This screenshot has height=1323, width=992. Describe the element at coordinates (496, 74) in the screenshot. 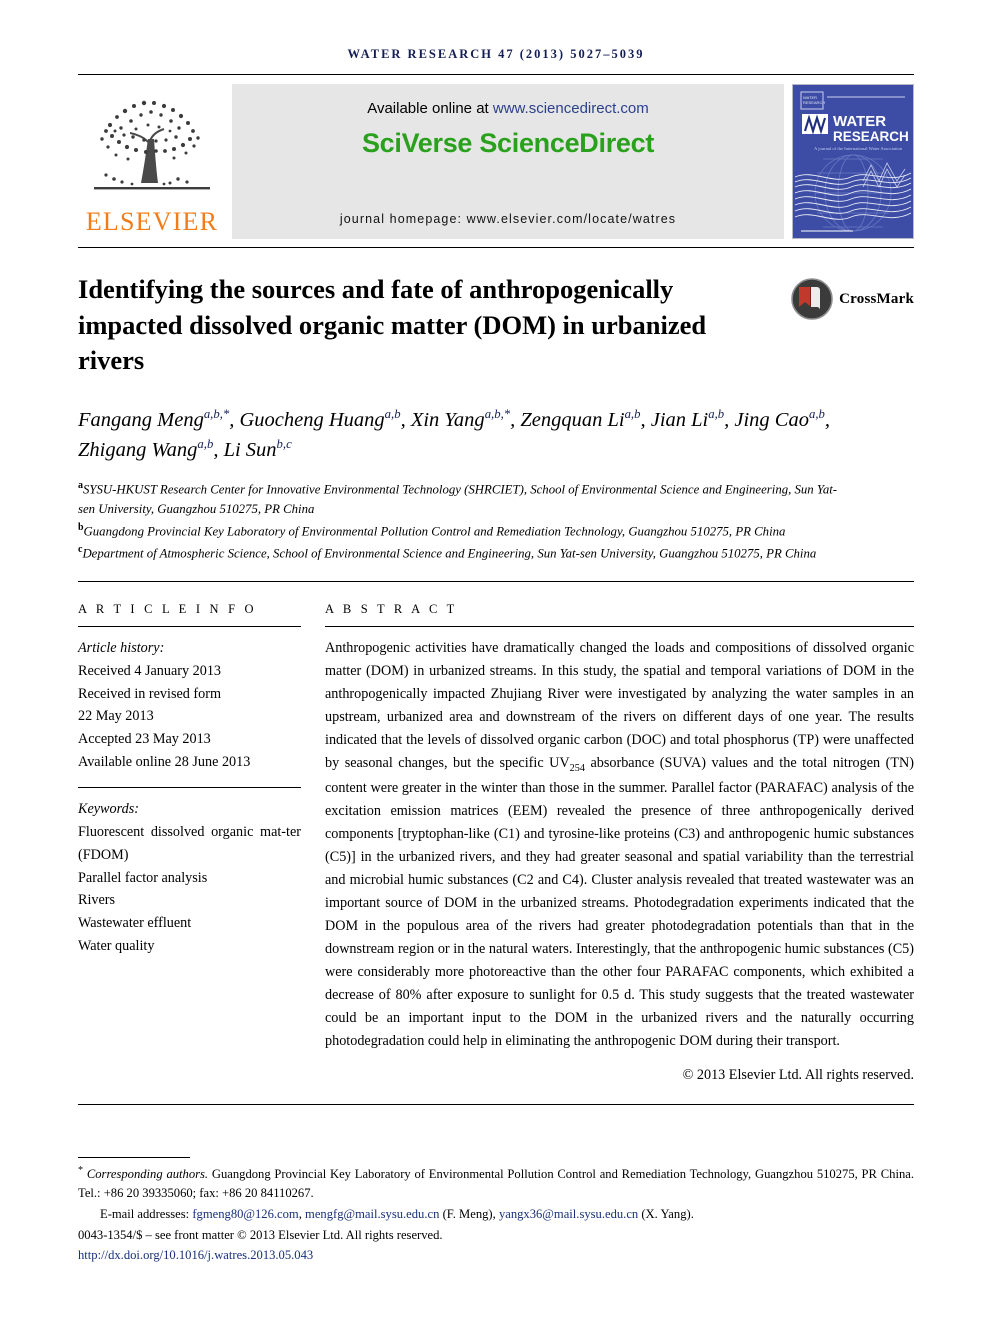

I see `divider-top` at that location.